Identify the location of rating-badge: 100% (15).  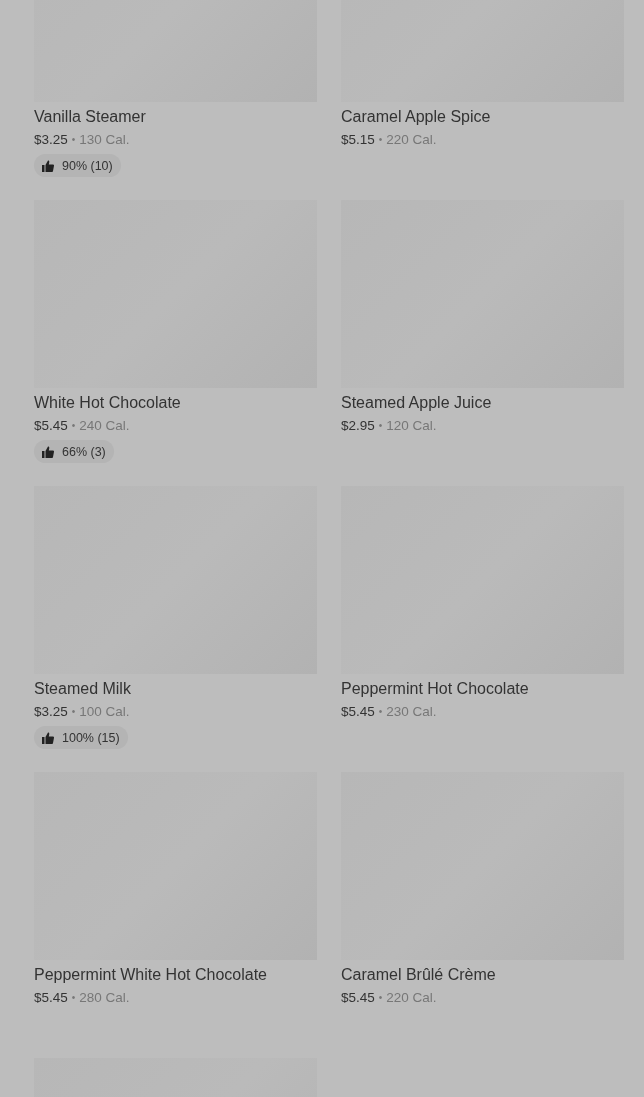
(81, 737).